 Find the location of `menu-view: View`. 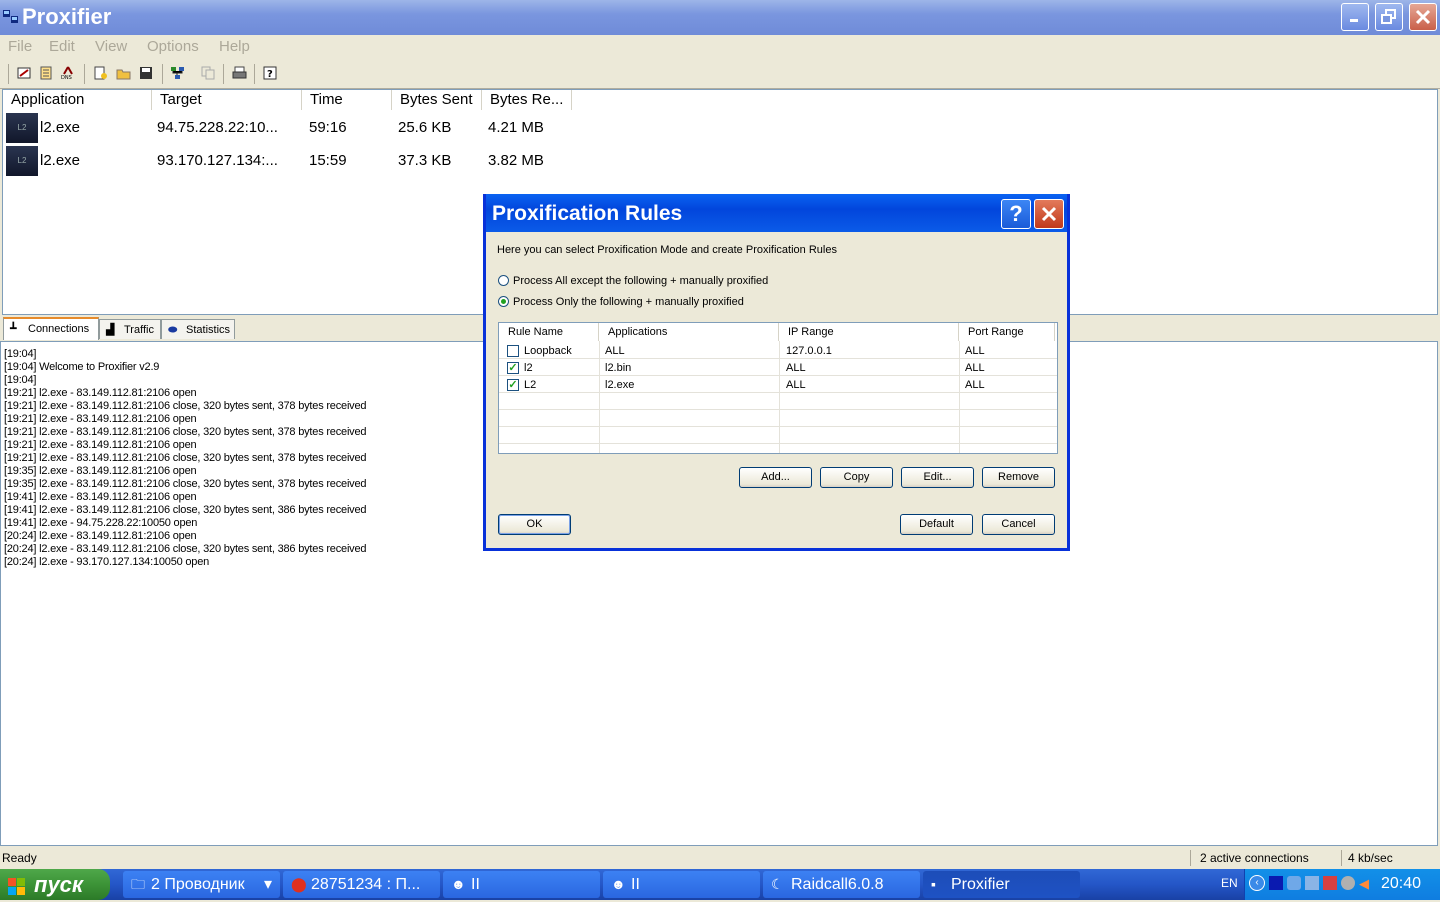

menu-view: View is located at coordinates (111, 46).